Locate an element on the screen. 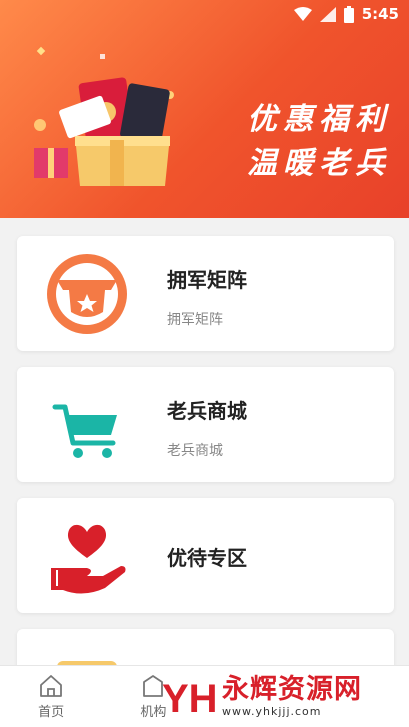  watermark-logo-text: YH is located at coordinates (190, 698).